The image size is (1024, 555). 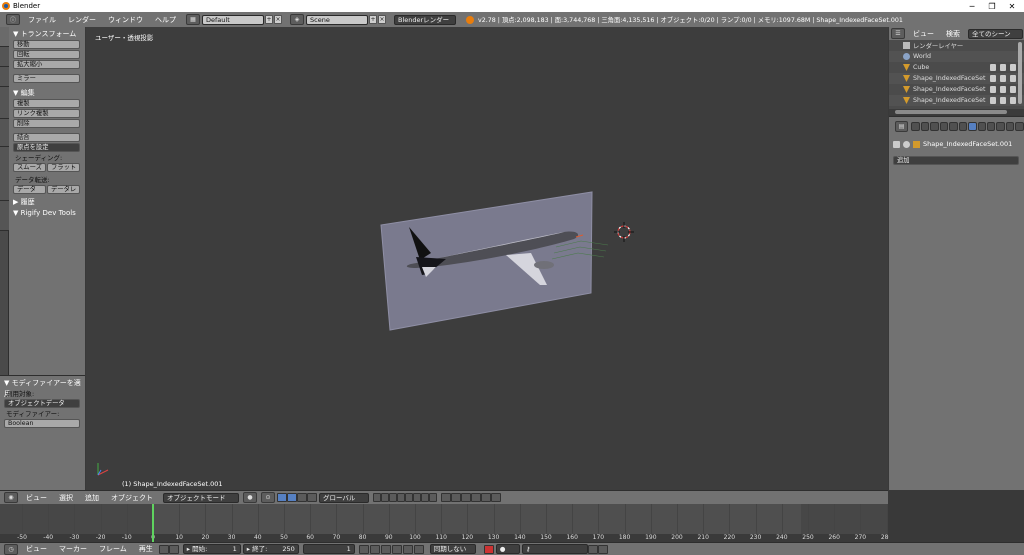 I want to click on close-button: ✕, so click(x=1011, y=6).